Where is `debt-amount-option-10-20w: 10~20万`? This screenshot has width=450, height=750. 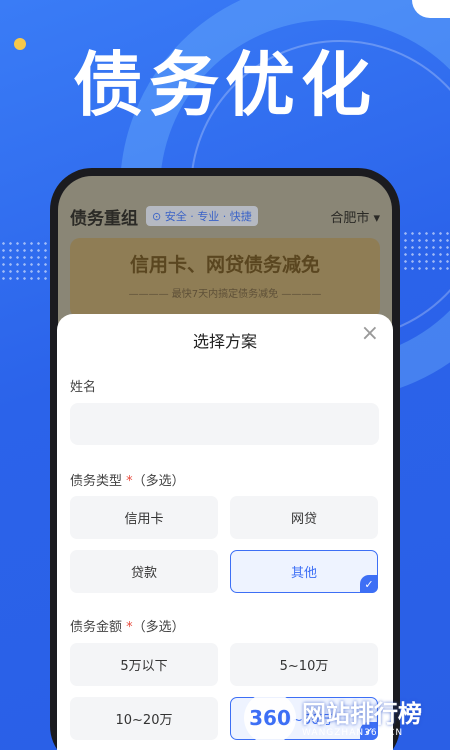 debt-amount-option-10-20w: 10~20万 is located at coordinates (144, 718).